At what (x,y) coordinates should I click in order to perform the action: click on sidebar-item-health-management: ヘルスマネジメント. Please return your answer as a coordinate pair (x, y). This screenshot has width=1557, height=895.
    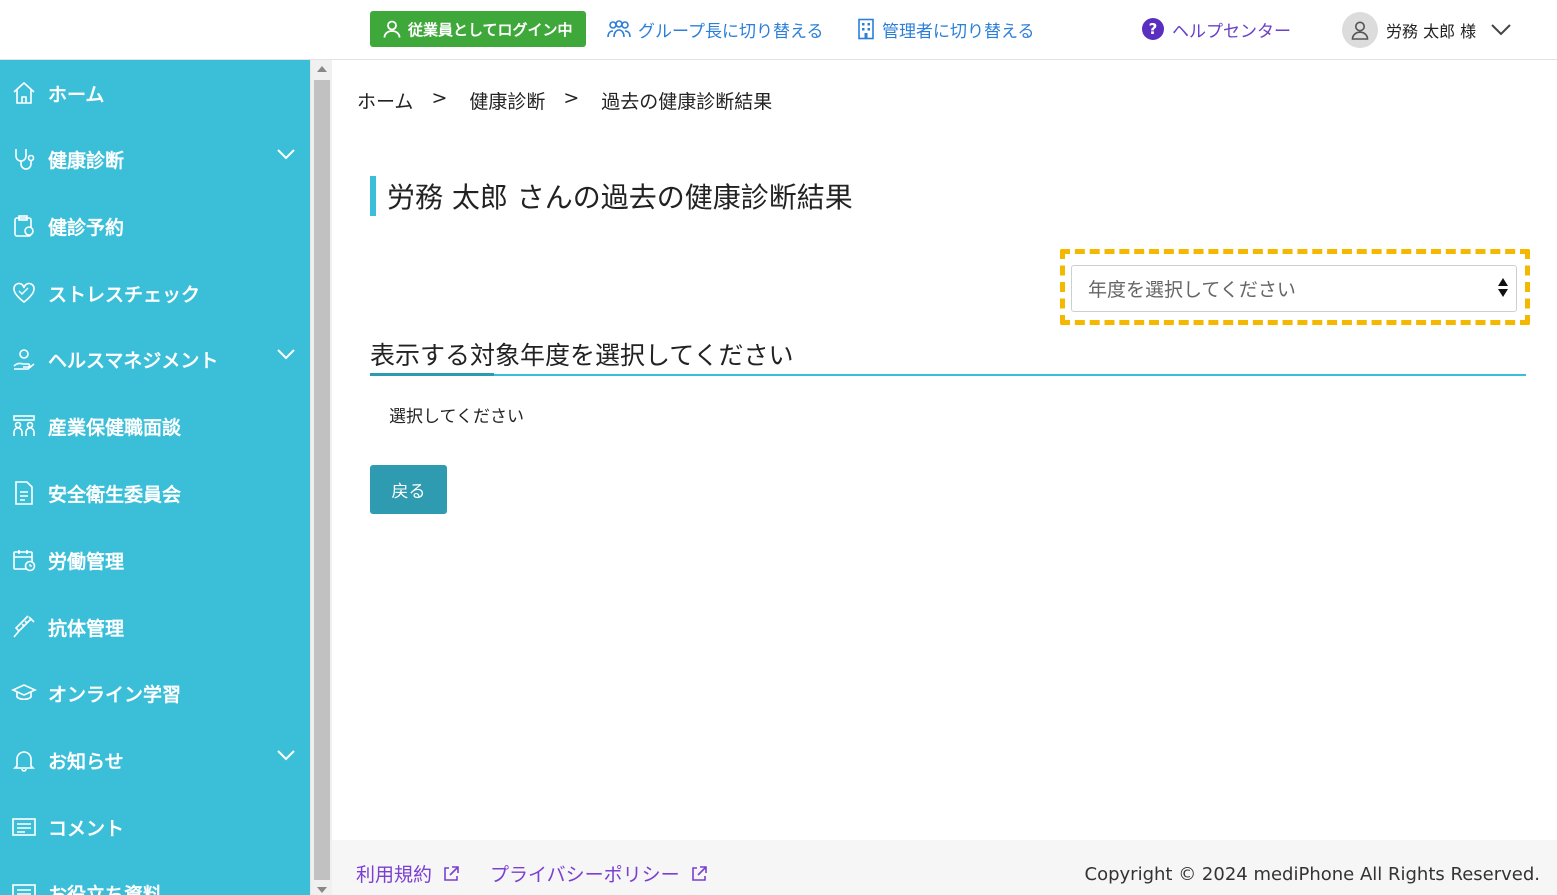
    Looking at the image, I should click on (155, 359).